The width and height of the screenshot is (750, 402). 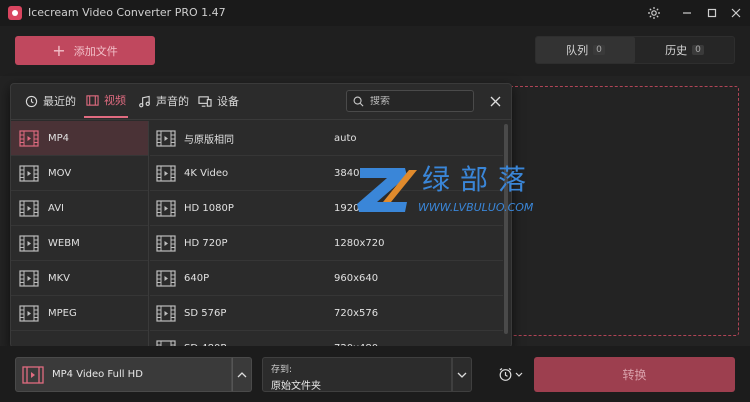 I want to click on save-to-label: 存到:, so click(x=282, y=370).